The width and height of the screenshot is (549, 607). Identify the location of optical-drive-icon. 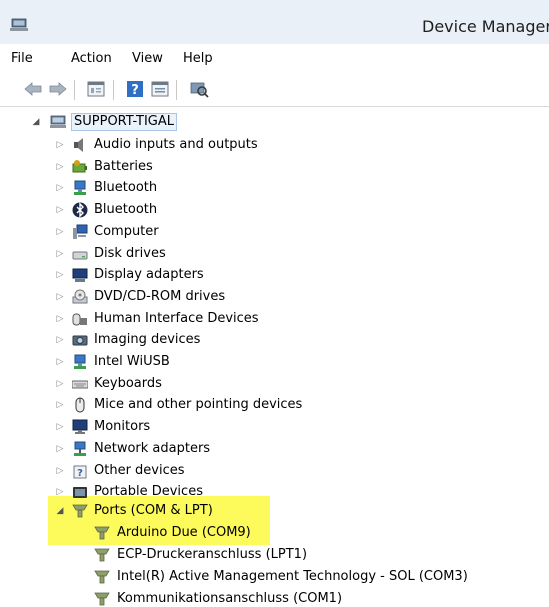
(80, 296).